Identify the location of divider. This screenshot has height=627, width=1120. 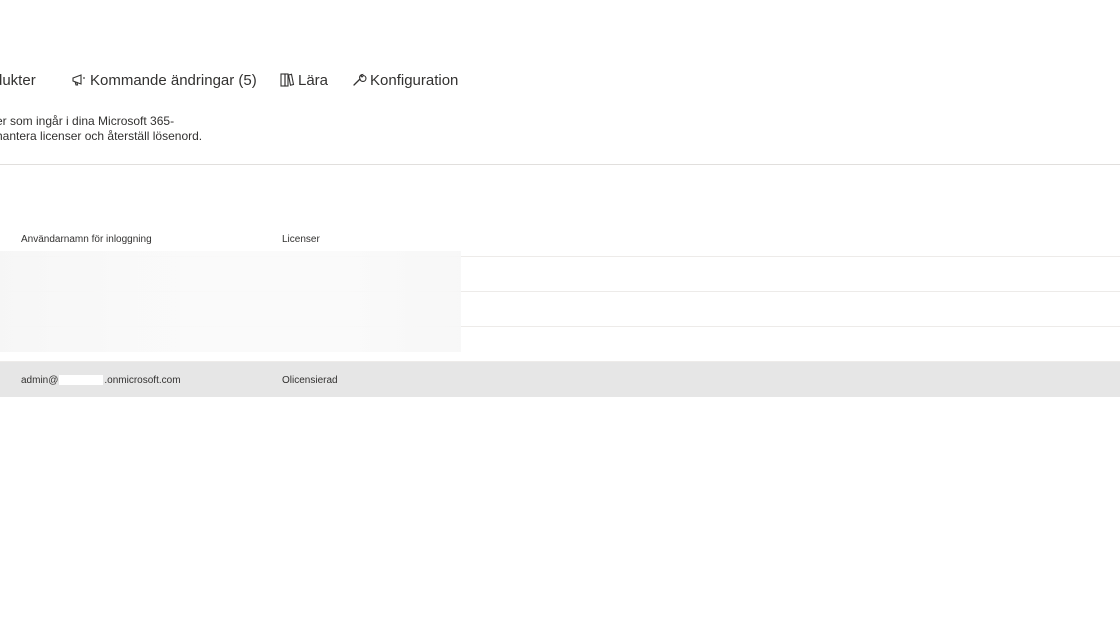
(560, 164).